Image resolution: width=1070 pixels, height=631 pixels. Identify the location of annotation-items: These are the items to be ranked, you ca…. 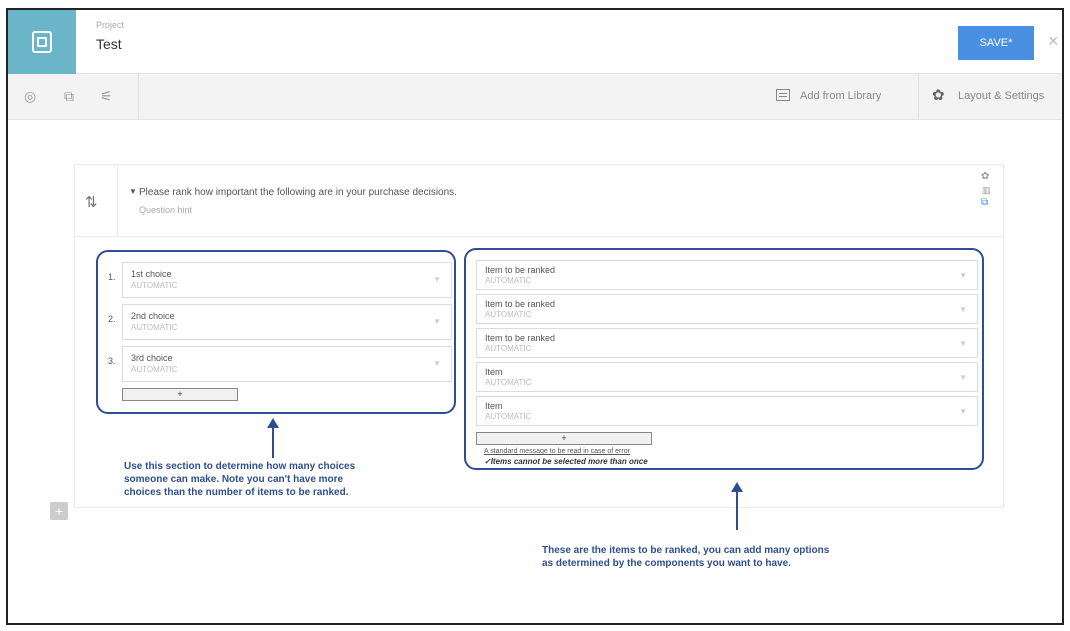
(685, 557).